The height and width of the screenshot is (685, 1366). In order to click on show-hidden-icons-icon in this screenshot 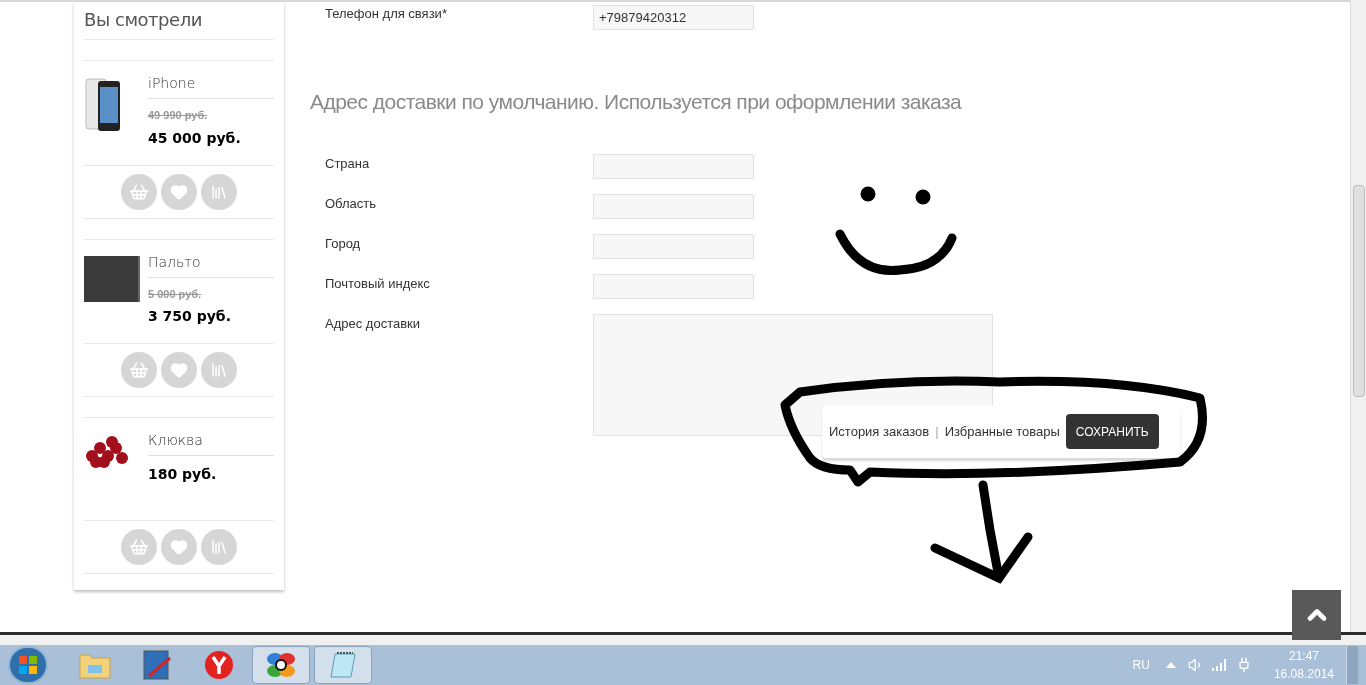, I will do `click(1170, 665)`.